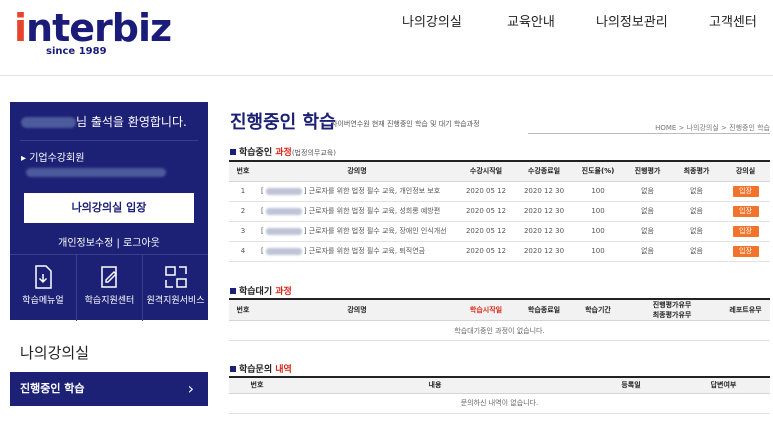 Image resolution: width=773 pixels, height=421 pixels. I want to click on nav-education-info: 교육안내, so click(531, 20).